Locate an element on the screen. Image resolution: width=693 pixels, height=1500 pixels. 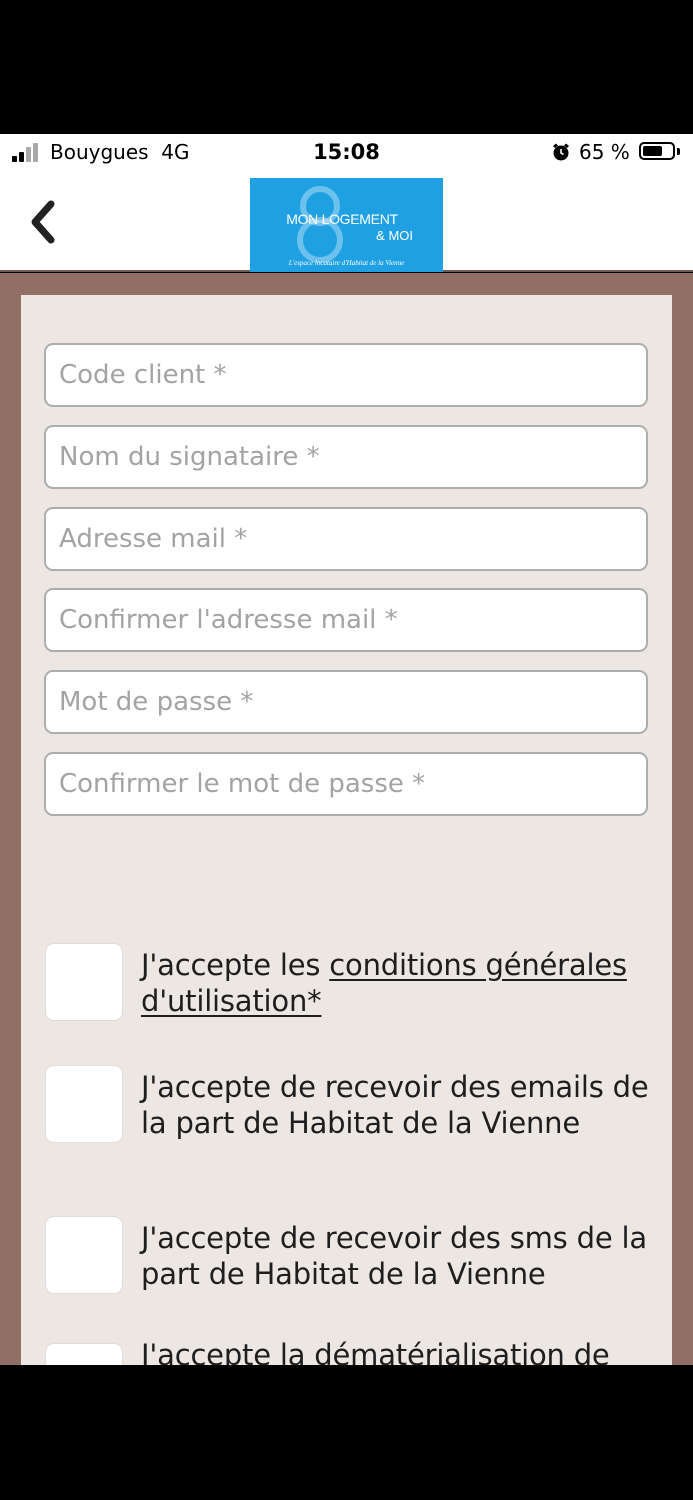
logo-line2: & MOI is located at coordinates (394, 235).